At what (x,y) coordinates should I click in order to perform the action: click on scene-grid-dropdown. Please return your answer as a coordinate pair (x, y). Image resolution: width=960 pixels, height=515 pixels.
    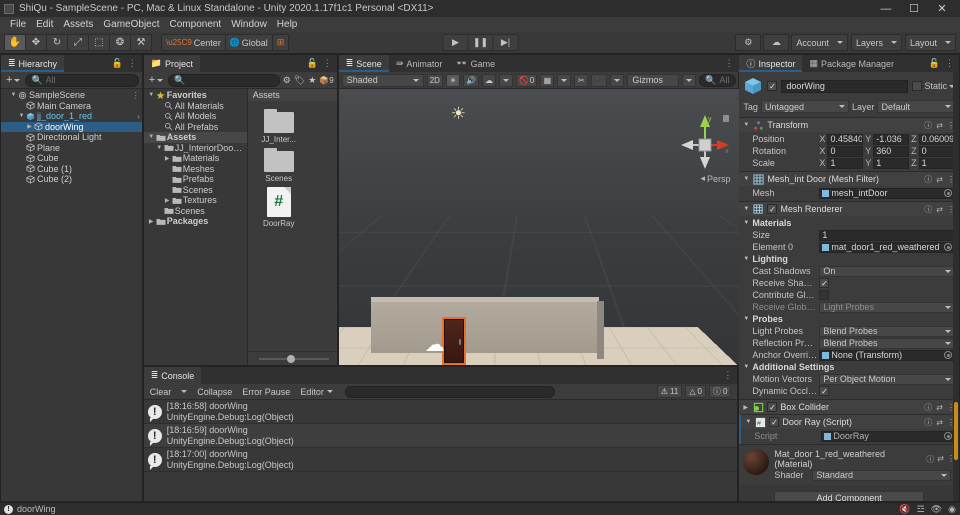
    Looking at the image, I should click on (564, 80).